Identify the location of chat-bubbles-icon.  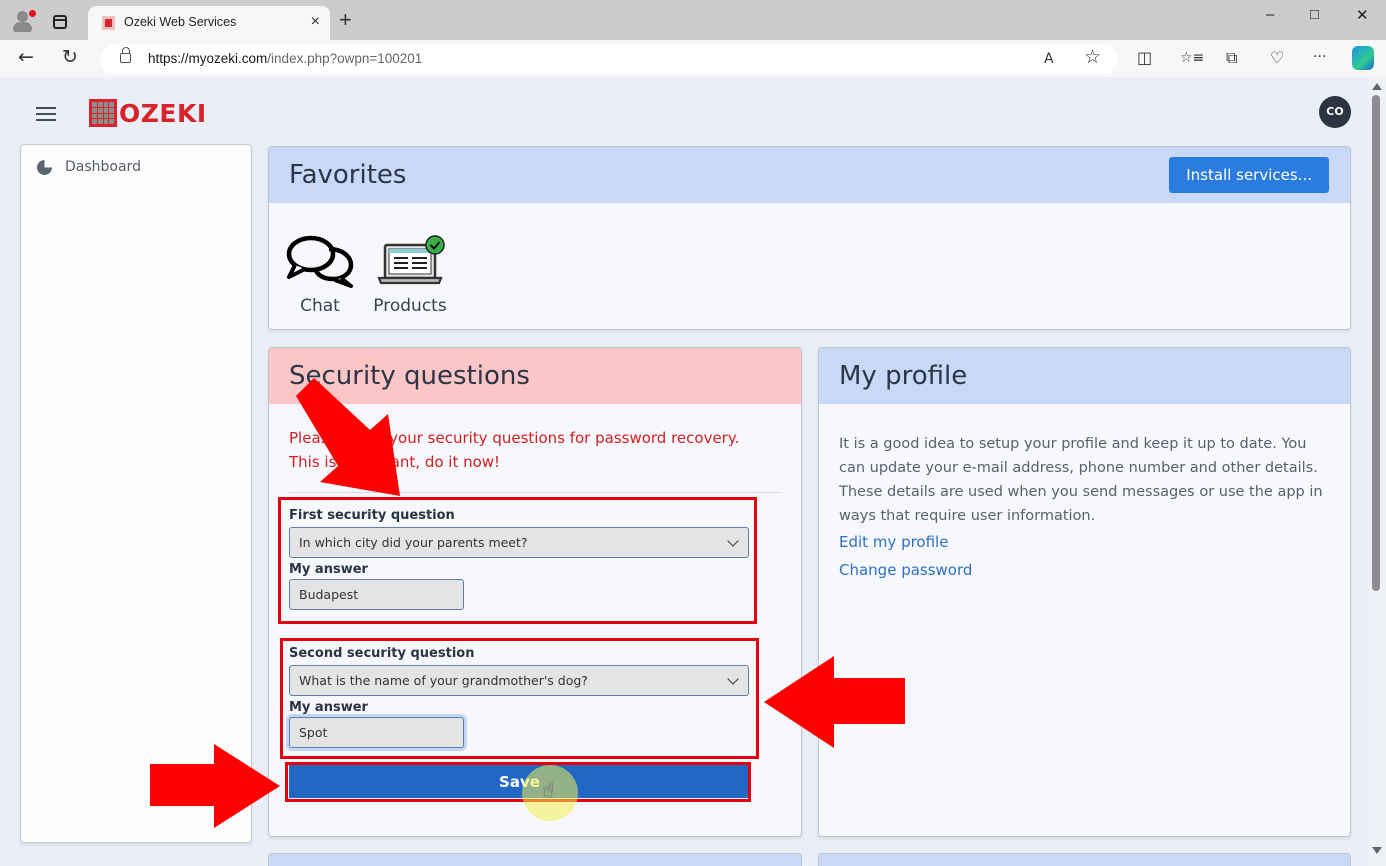
(320, 261).